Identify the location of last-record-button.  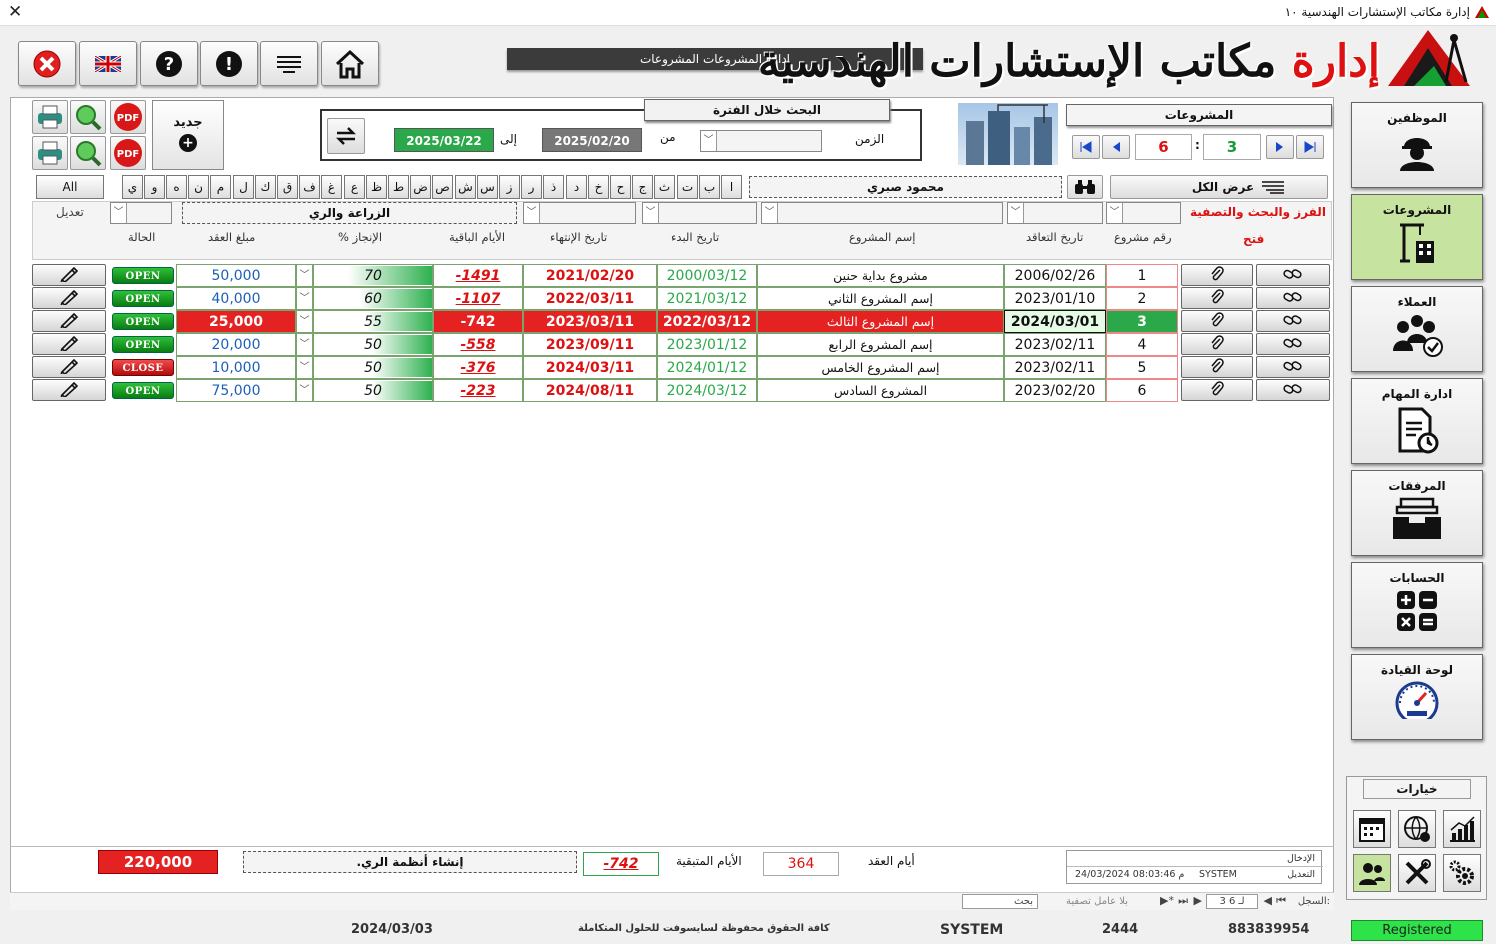
(1310, 147).